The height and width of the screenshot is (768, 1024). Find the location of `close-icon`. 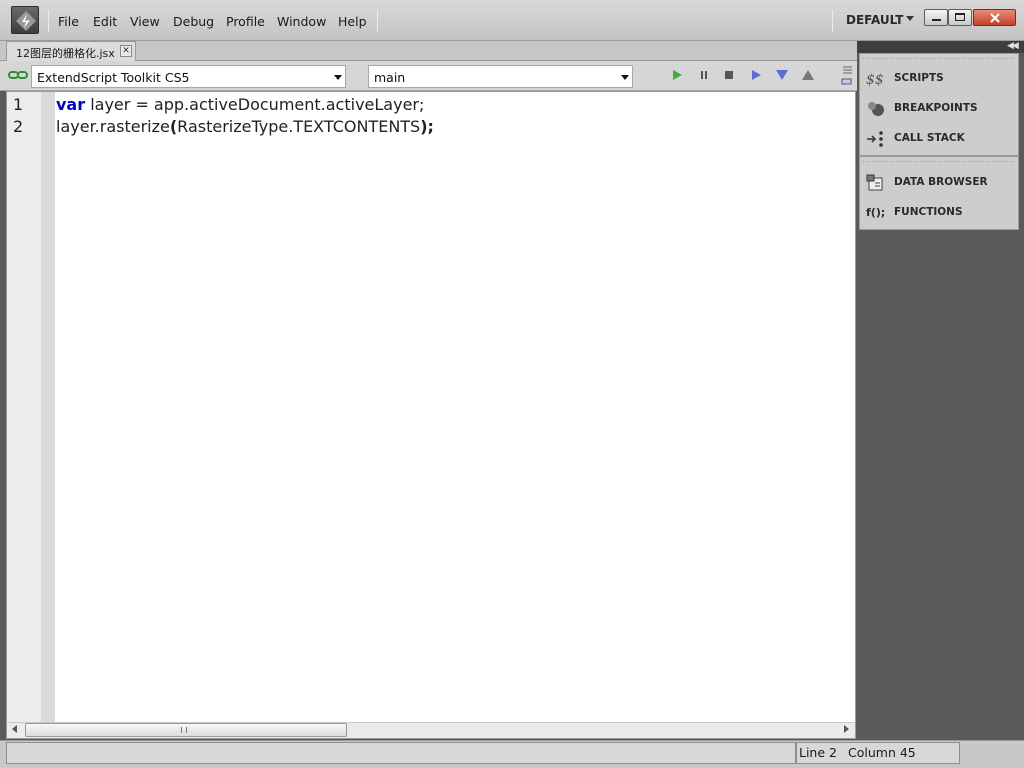

close-icon is located at coordinates (995, 18).